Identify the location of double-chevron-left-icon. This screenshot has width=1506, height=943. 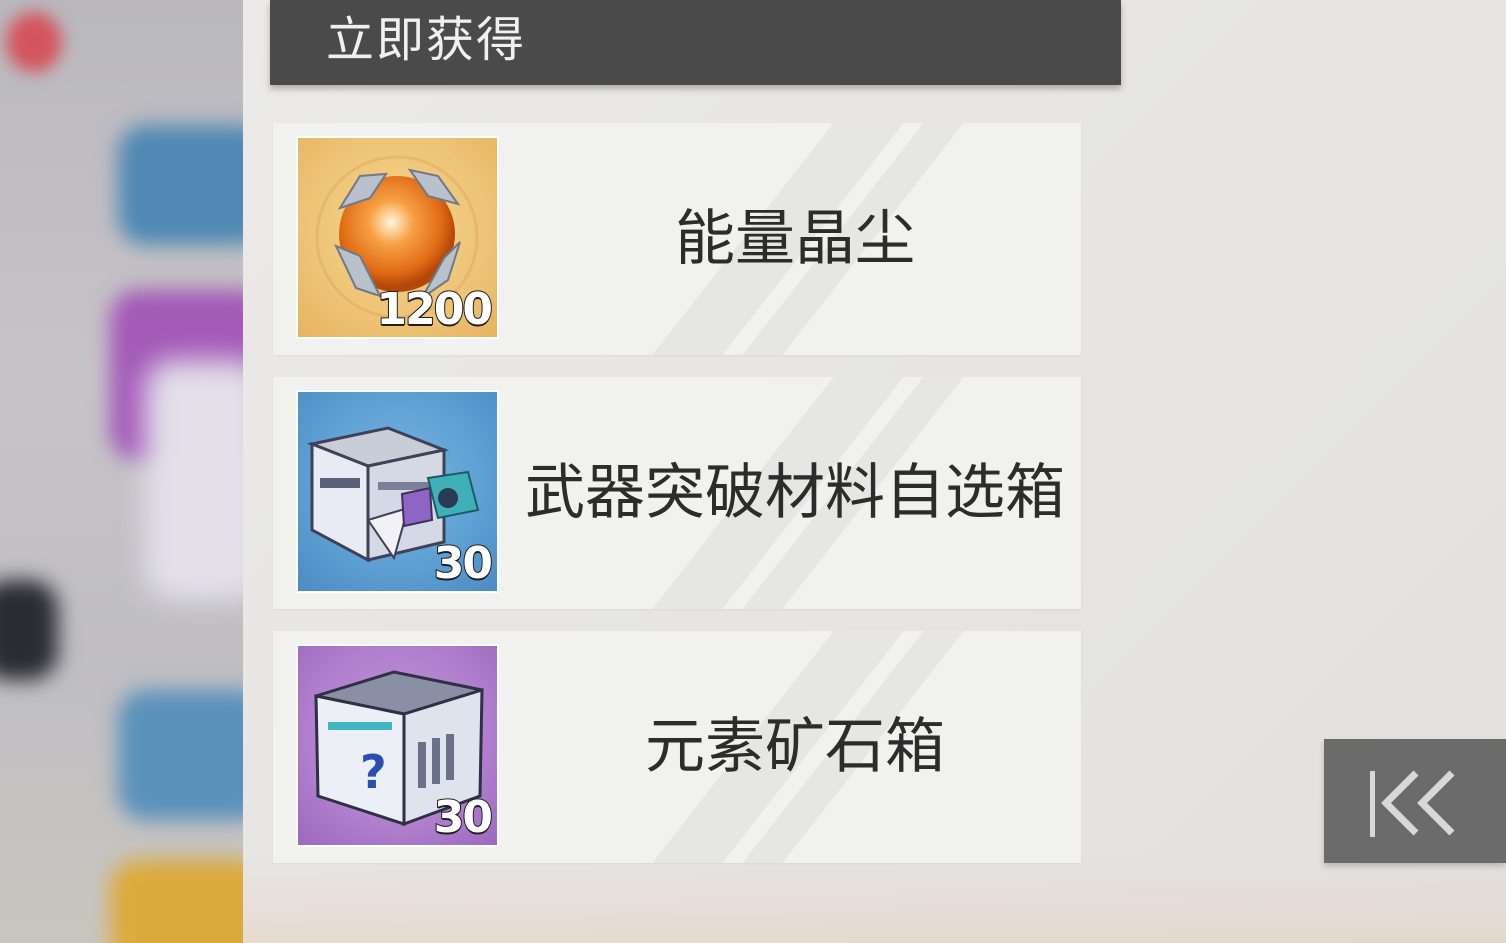
(1412, 803).